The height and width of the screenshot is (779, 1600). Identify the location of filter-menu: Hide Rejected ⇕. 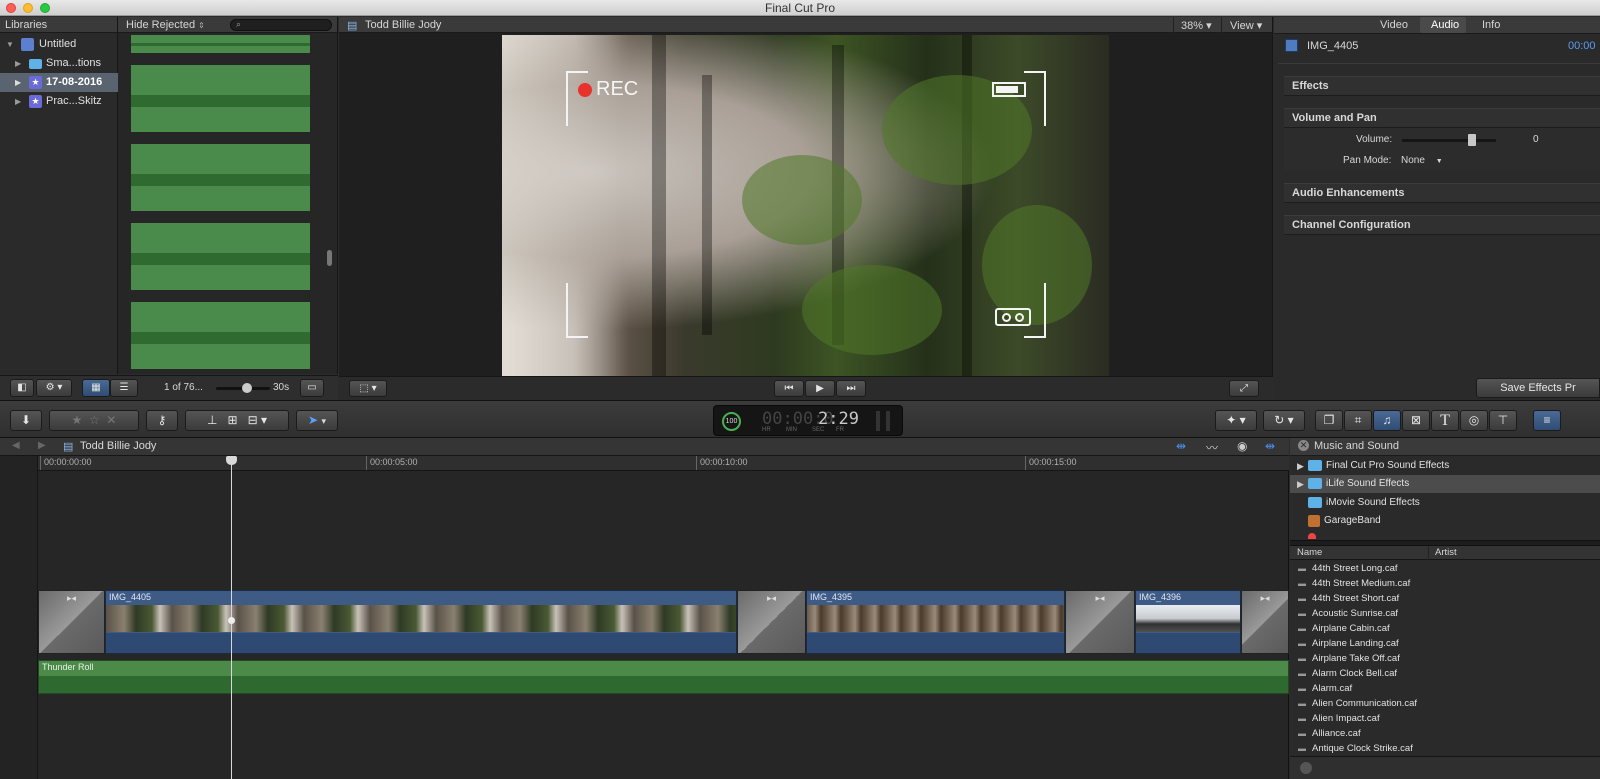
(165, 25).